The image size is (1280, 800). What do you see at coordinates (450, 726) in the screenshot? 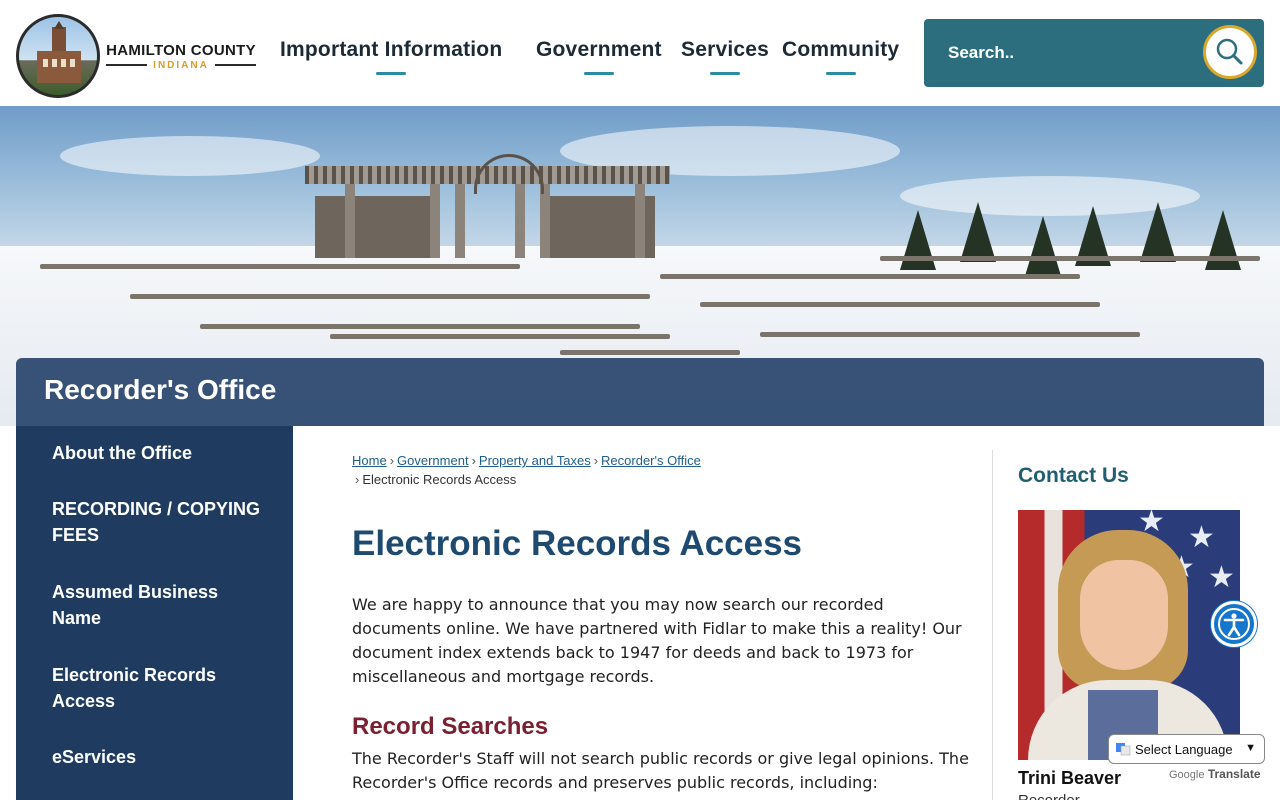
I see `section-heading: Record Searches` at bounding box center [450, 726].